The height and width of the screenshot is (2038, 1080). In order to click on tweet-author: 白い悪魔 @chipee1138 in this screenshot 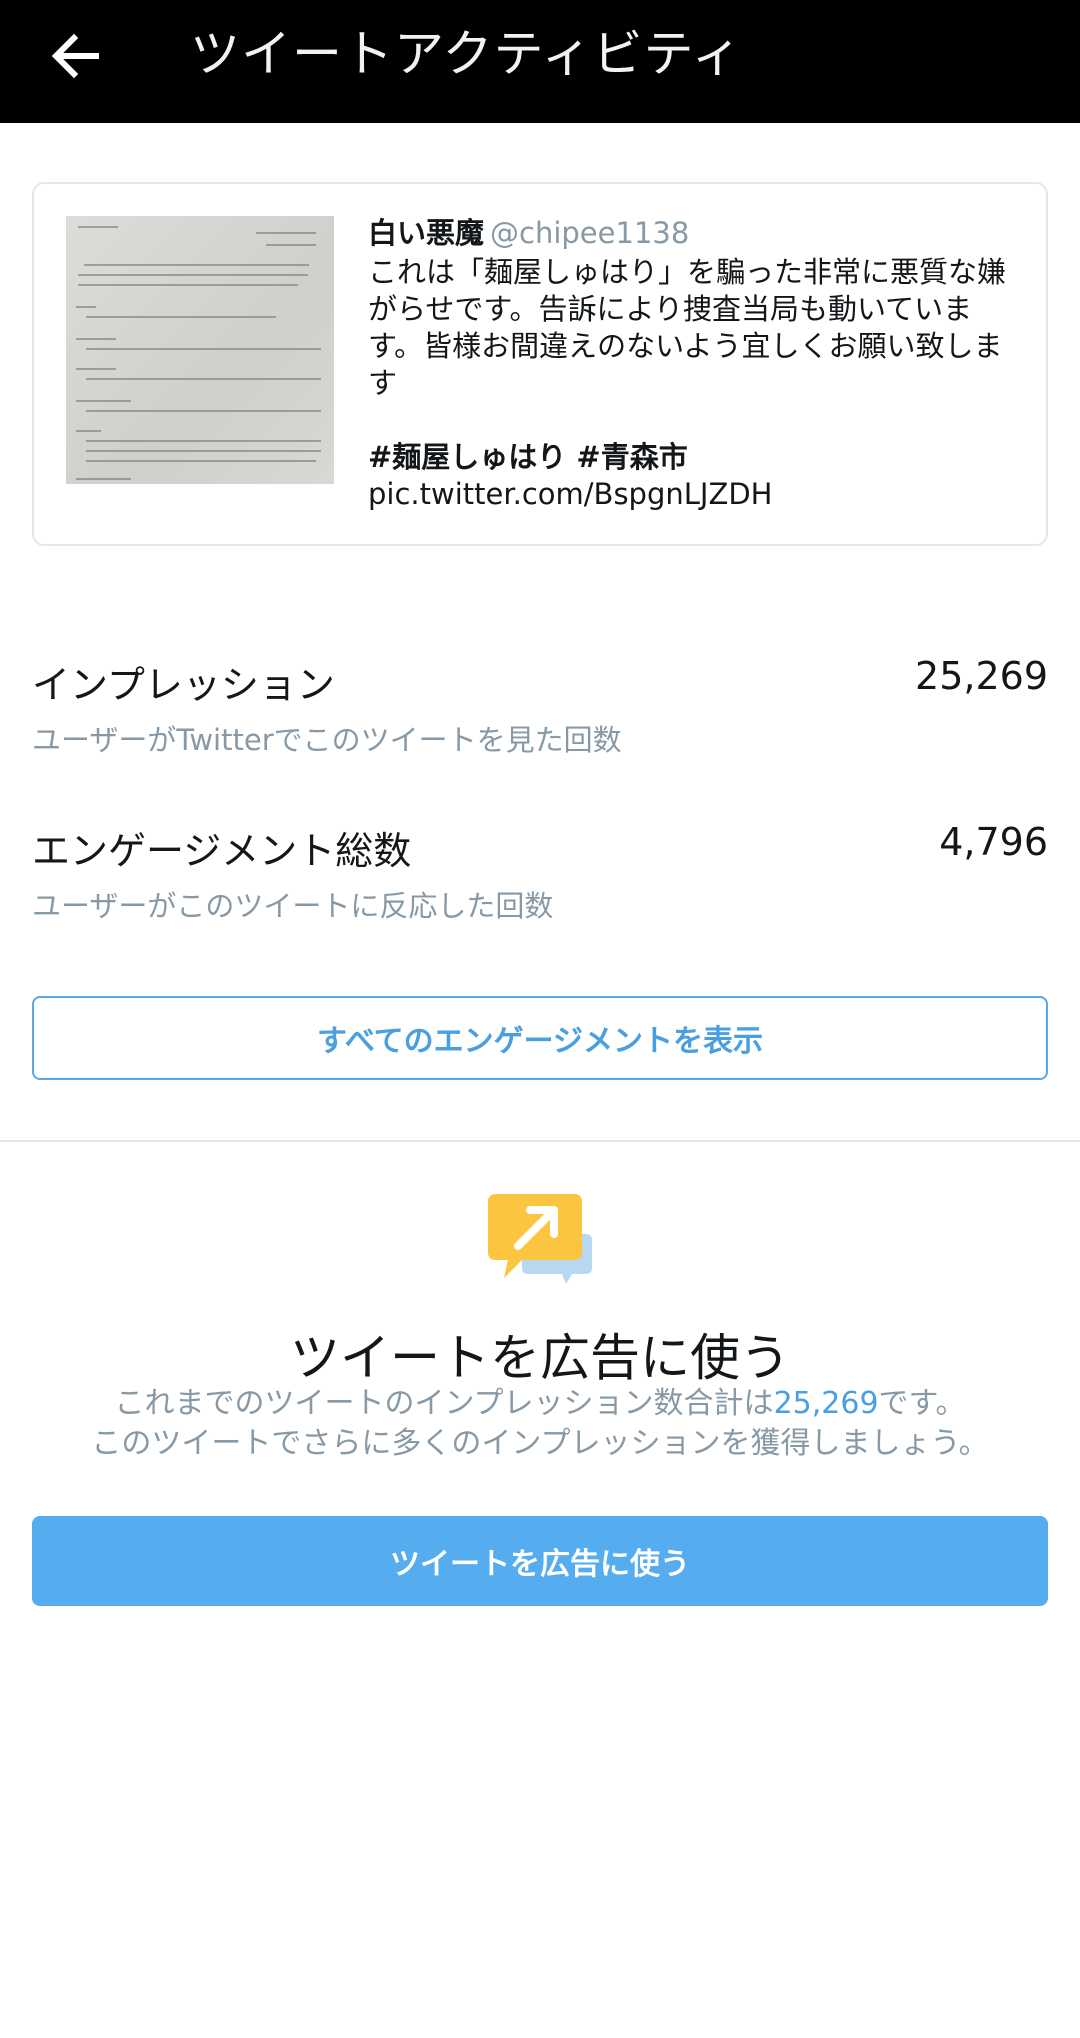, I will do `click(693, 233)`.